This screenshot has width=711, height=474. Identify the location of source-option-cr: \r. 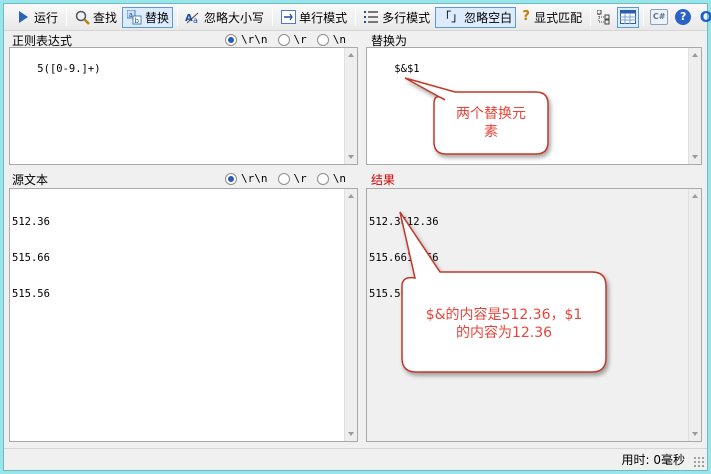
(292, 178).